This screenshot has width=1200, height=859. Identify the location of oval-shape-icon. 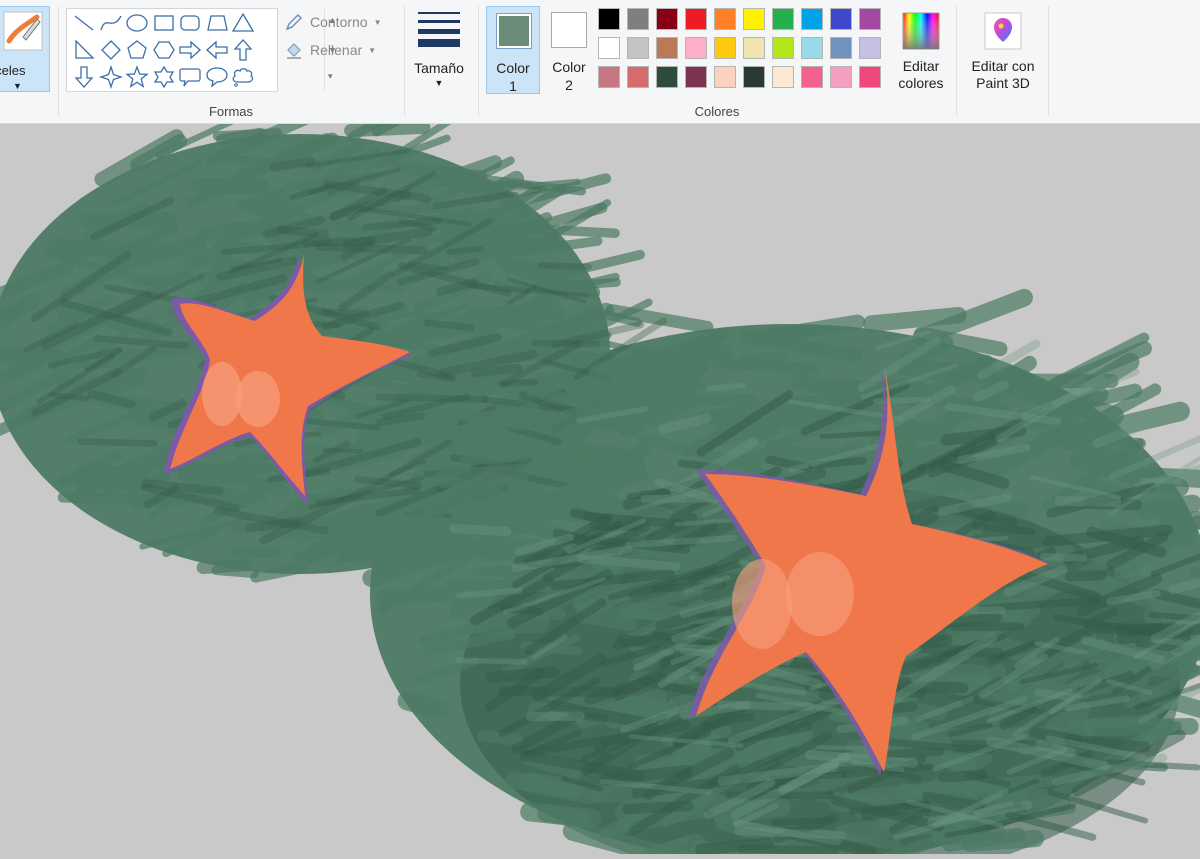
(137, 23).